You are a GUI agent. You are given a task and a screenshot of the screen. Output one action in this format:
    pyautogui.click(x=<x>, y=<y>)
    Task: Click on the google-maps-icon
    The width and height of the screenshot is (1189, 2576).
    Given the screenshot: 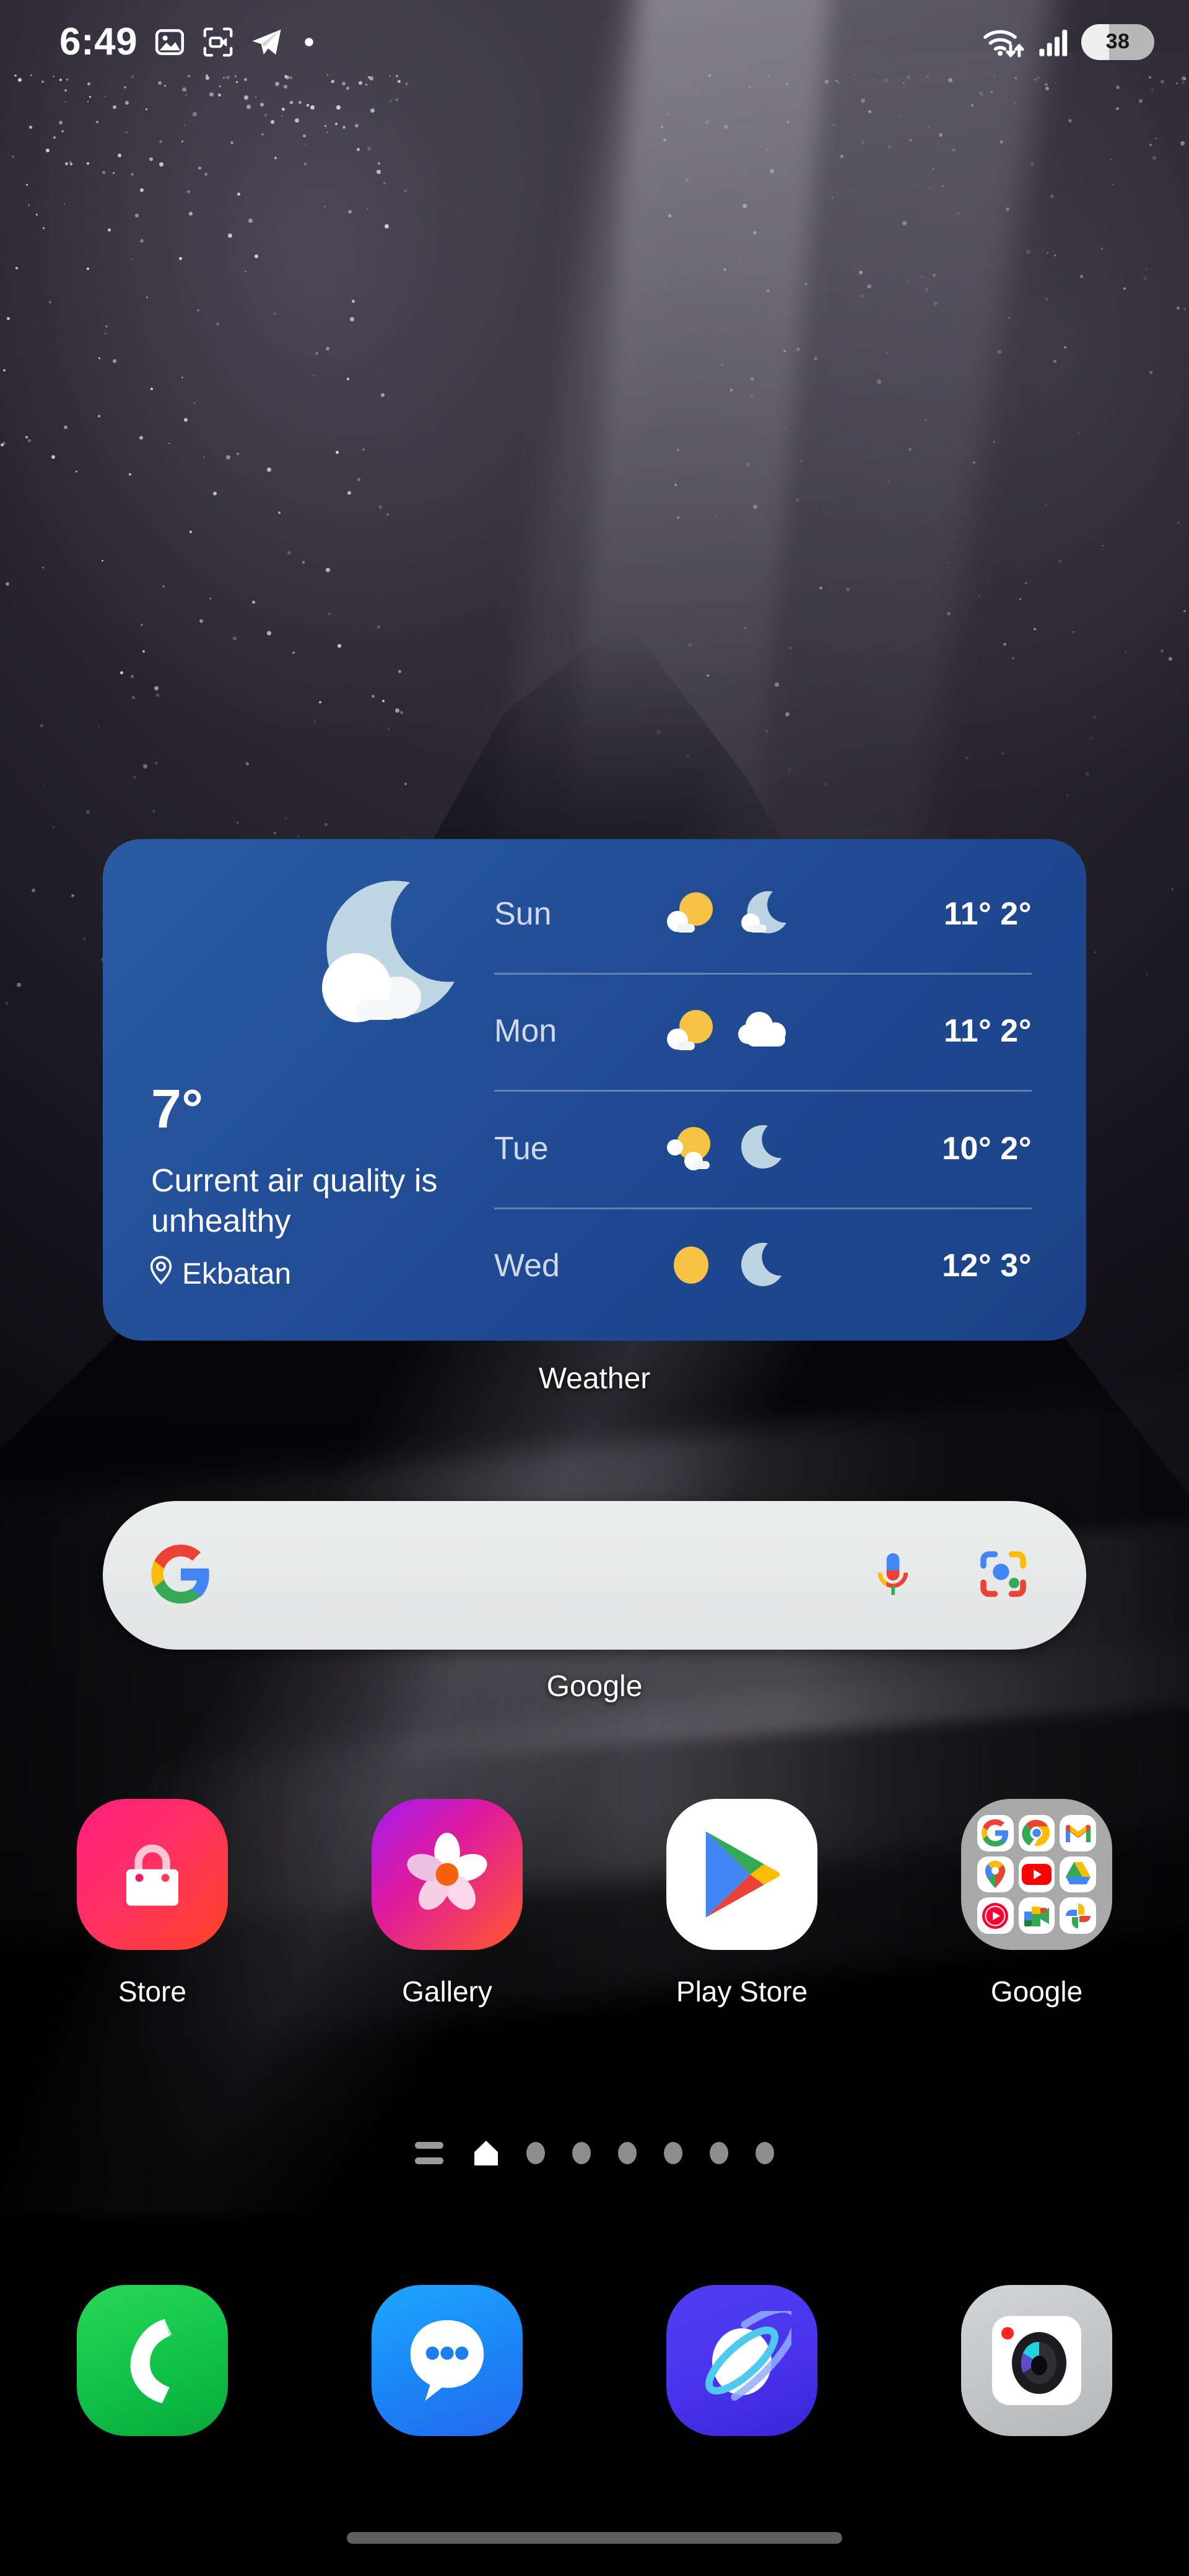 What is the action you would take?
    pyautogui.click(x=995, y=1874)
    